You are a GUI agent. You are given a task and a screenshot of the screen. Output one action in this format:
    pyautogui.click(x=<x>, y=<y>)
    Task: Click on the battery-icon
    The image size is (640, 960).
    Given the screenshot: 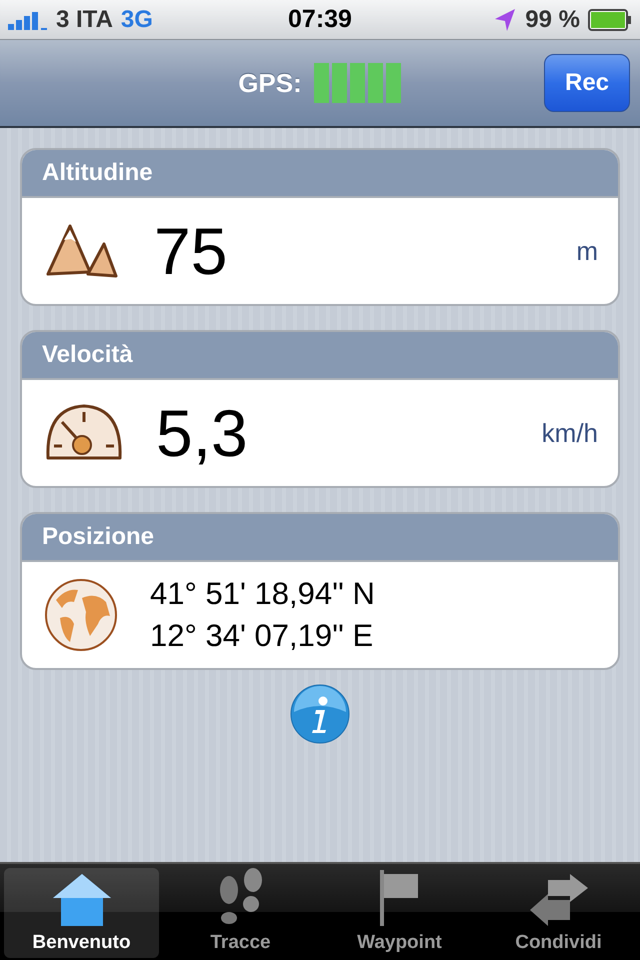 What is the action you would take?
    pyautogui.click(x=610, y=19)
    